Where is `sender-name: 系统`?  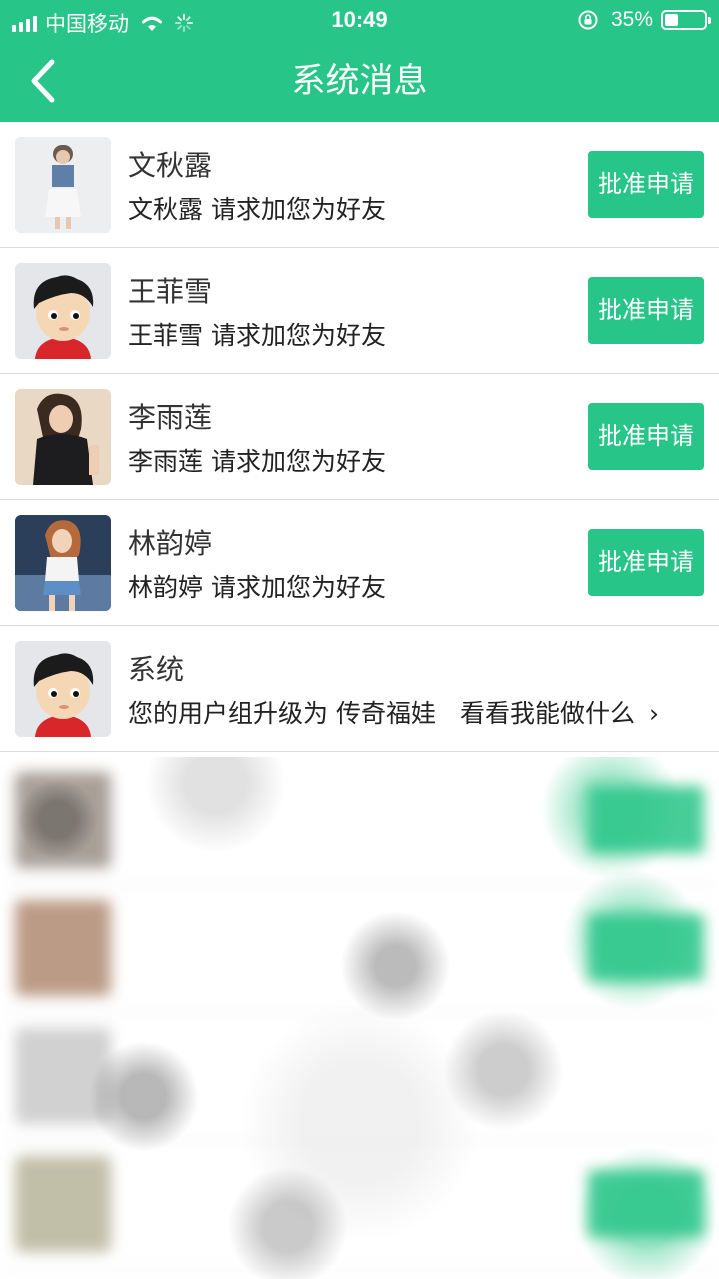 sender-name: 系统 is located at coordinates (156, 669).